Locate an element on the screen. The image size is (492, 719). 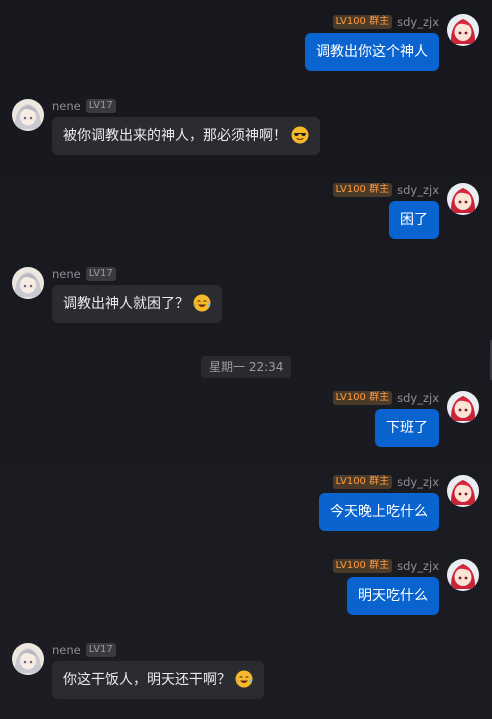
message-bubble: 你这干饭人，明天还干啊？ is located at coordinates (158, 680).